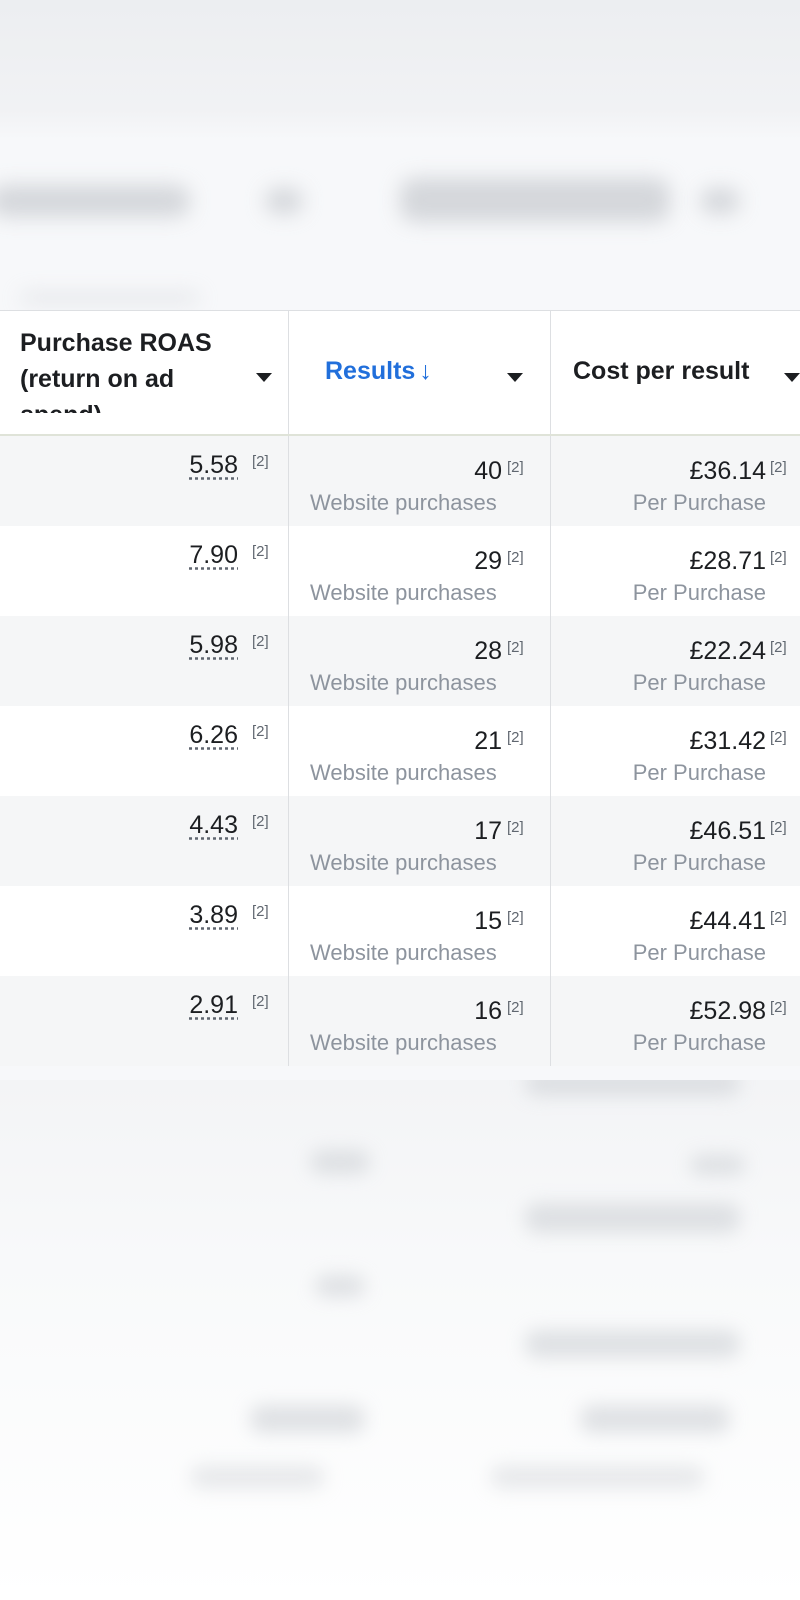 The height and width of the screenshot is (1600, 800). I want to click on cost-cell: £46.51 [2] Per Purchase, so click(675, 841).